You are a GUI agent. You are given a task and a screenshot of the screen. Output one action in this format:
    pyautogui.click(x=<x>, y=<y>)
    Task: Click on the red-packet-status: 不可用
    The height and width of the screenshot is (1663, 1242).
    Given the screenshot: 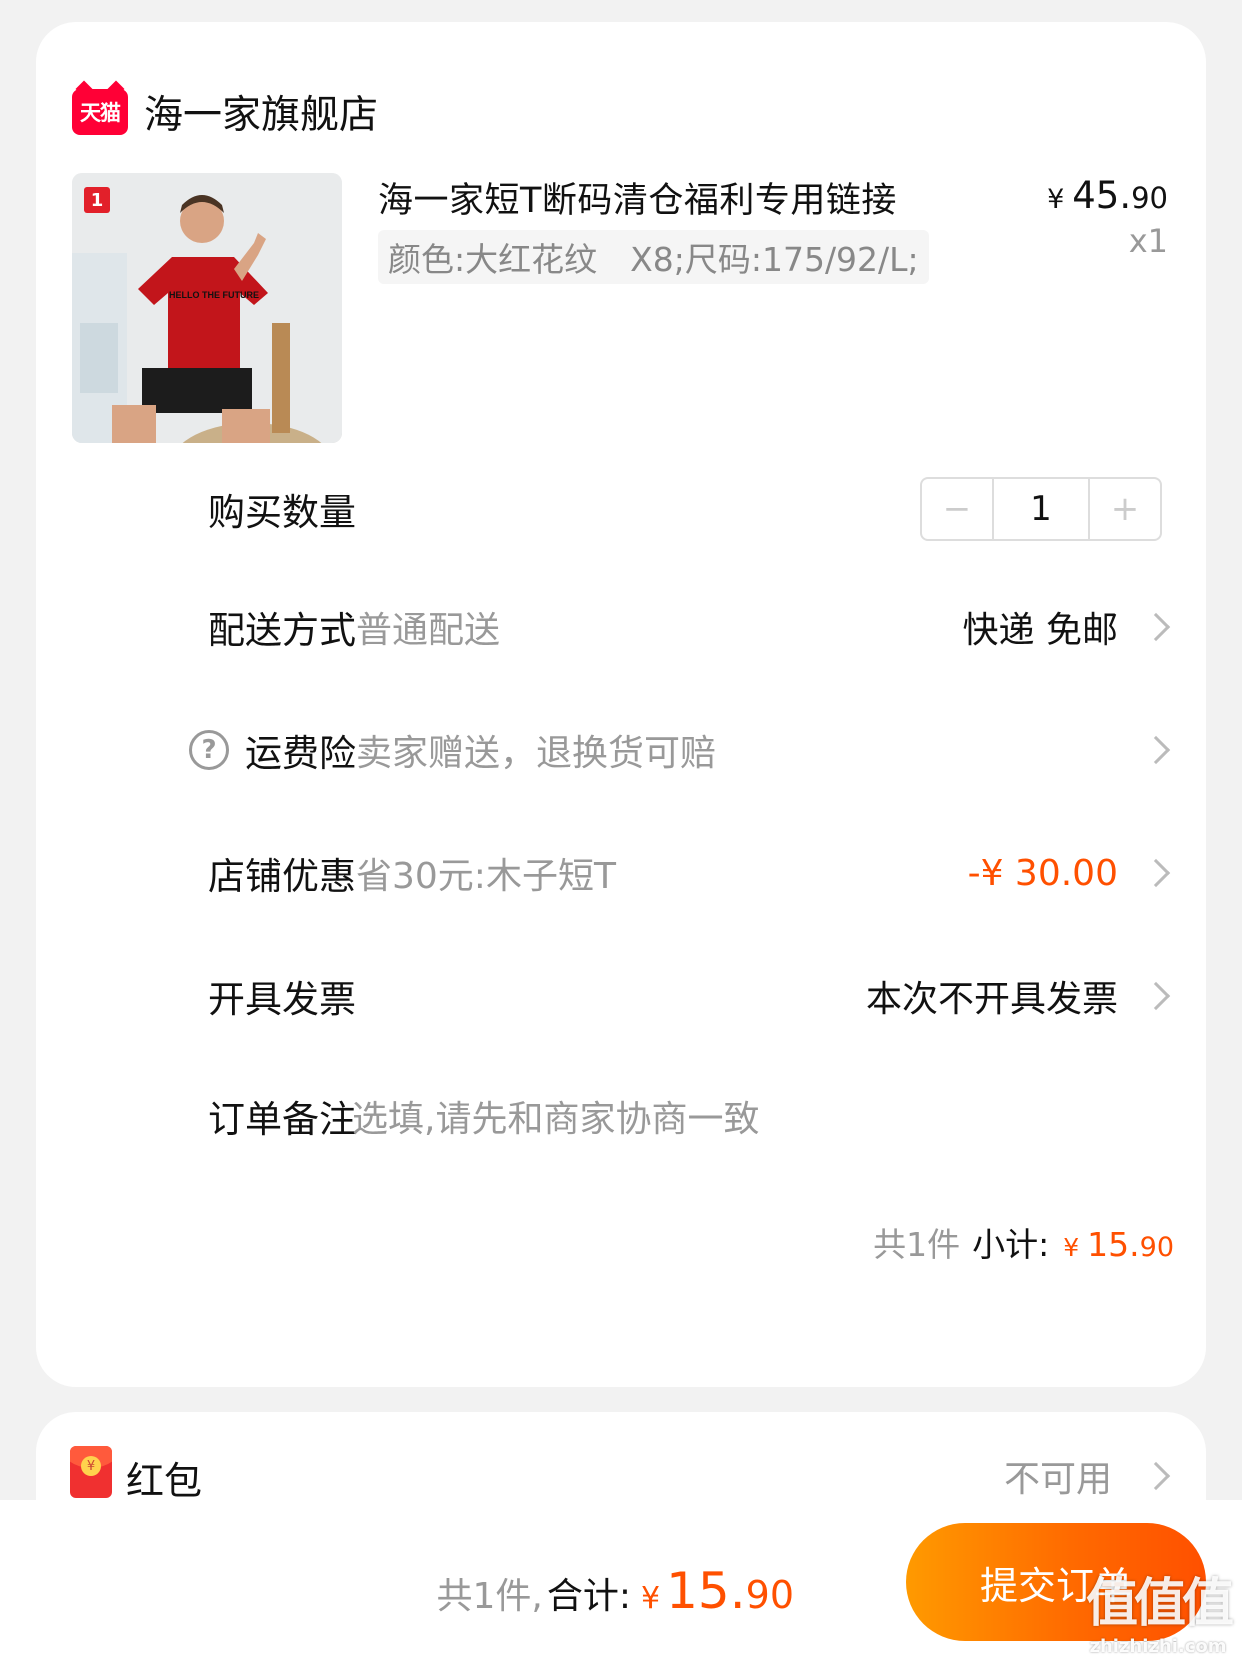 What is the action you would take?
    pyautogui.click(x=1057, y=1479)
    